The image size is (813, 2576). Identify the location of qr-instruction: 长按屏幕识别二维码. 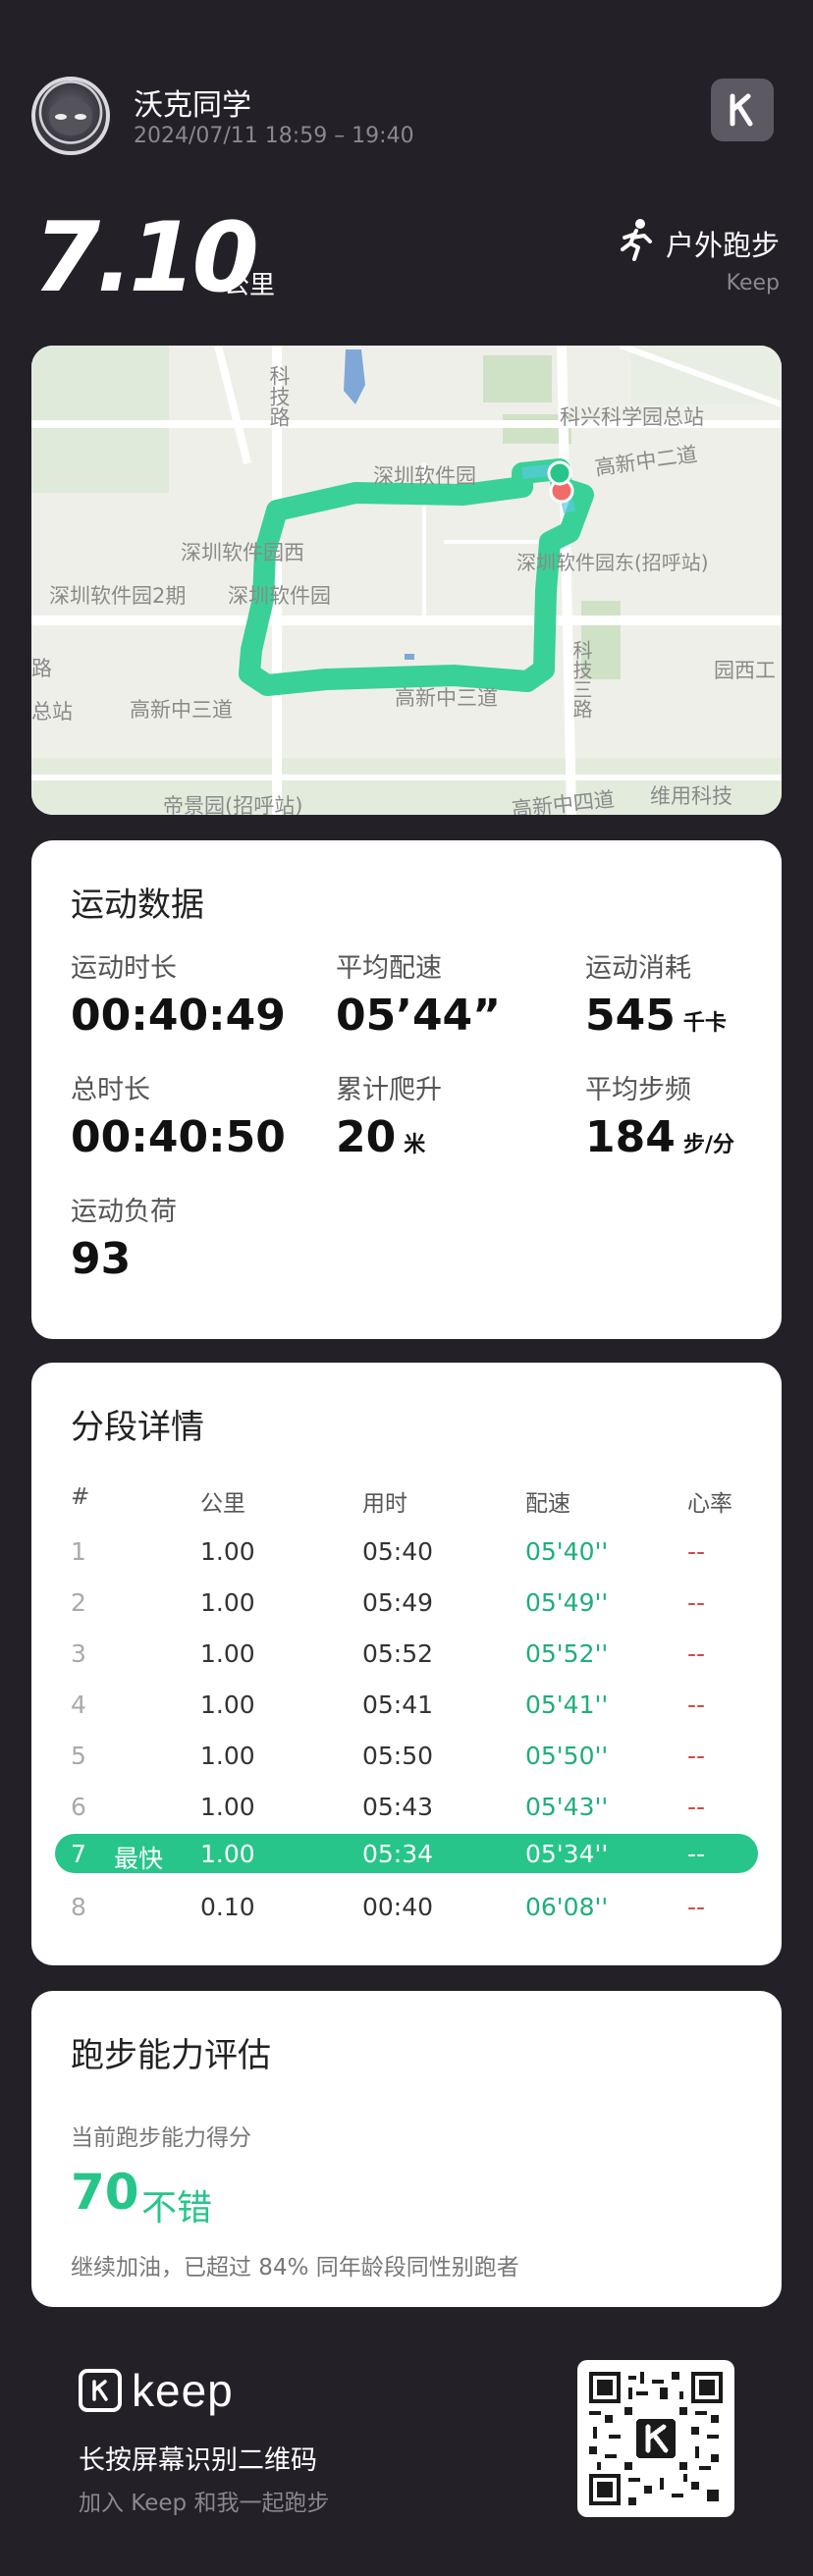
(198, 2460).